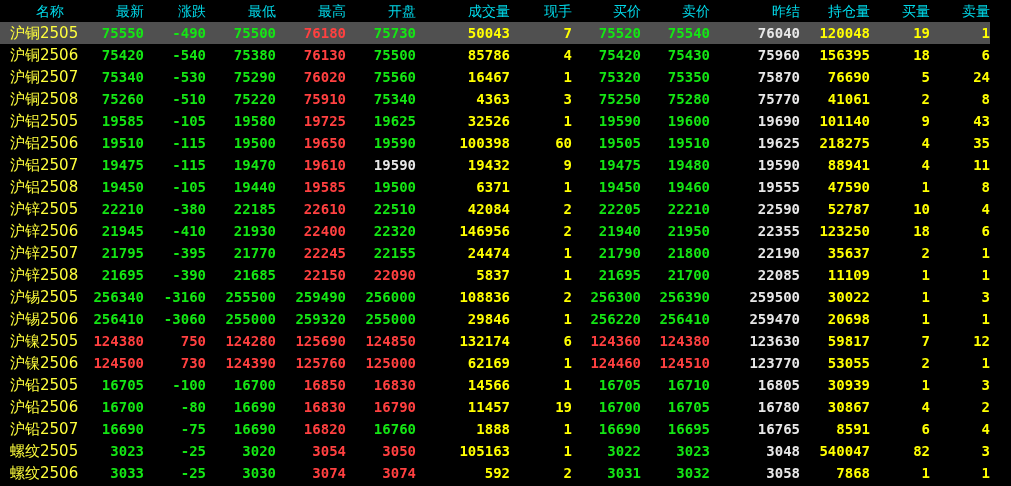 This screenshot has height=486, width=1011. I want to click on table-cell-text: 22355, so click(778, 231).